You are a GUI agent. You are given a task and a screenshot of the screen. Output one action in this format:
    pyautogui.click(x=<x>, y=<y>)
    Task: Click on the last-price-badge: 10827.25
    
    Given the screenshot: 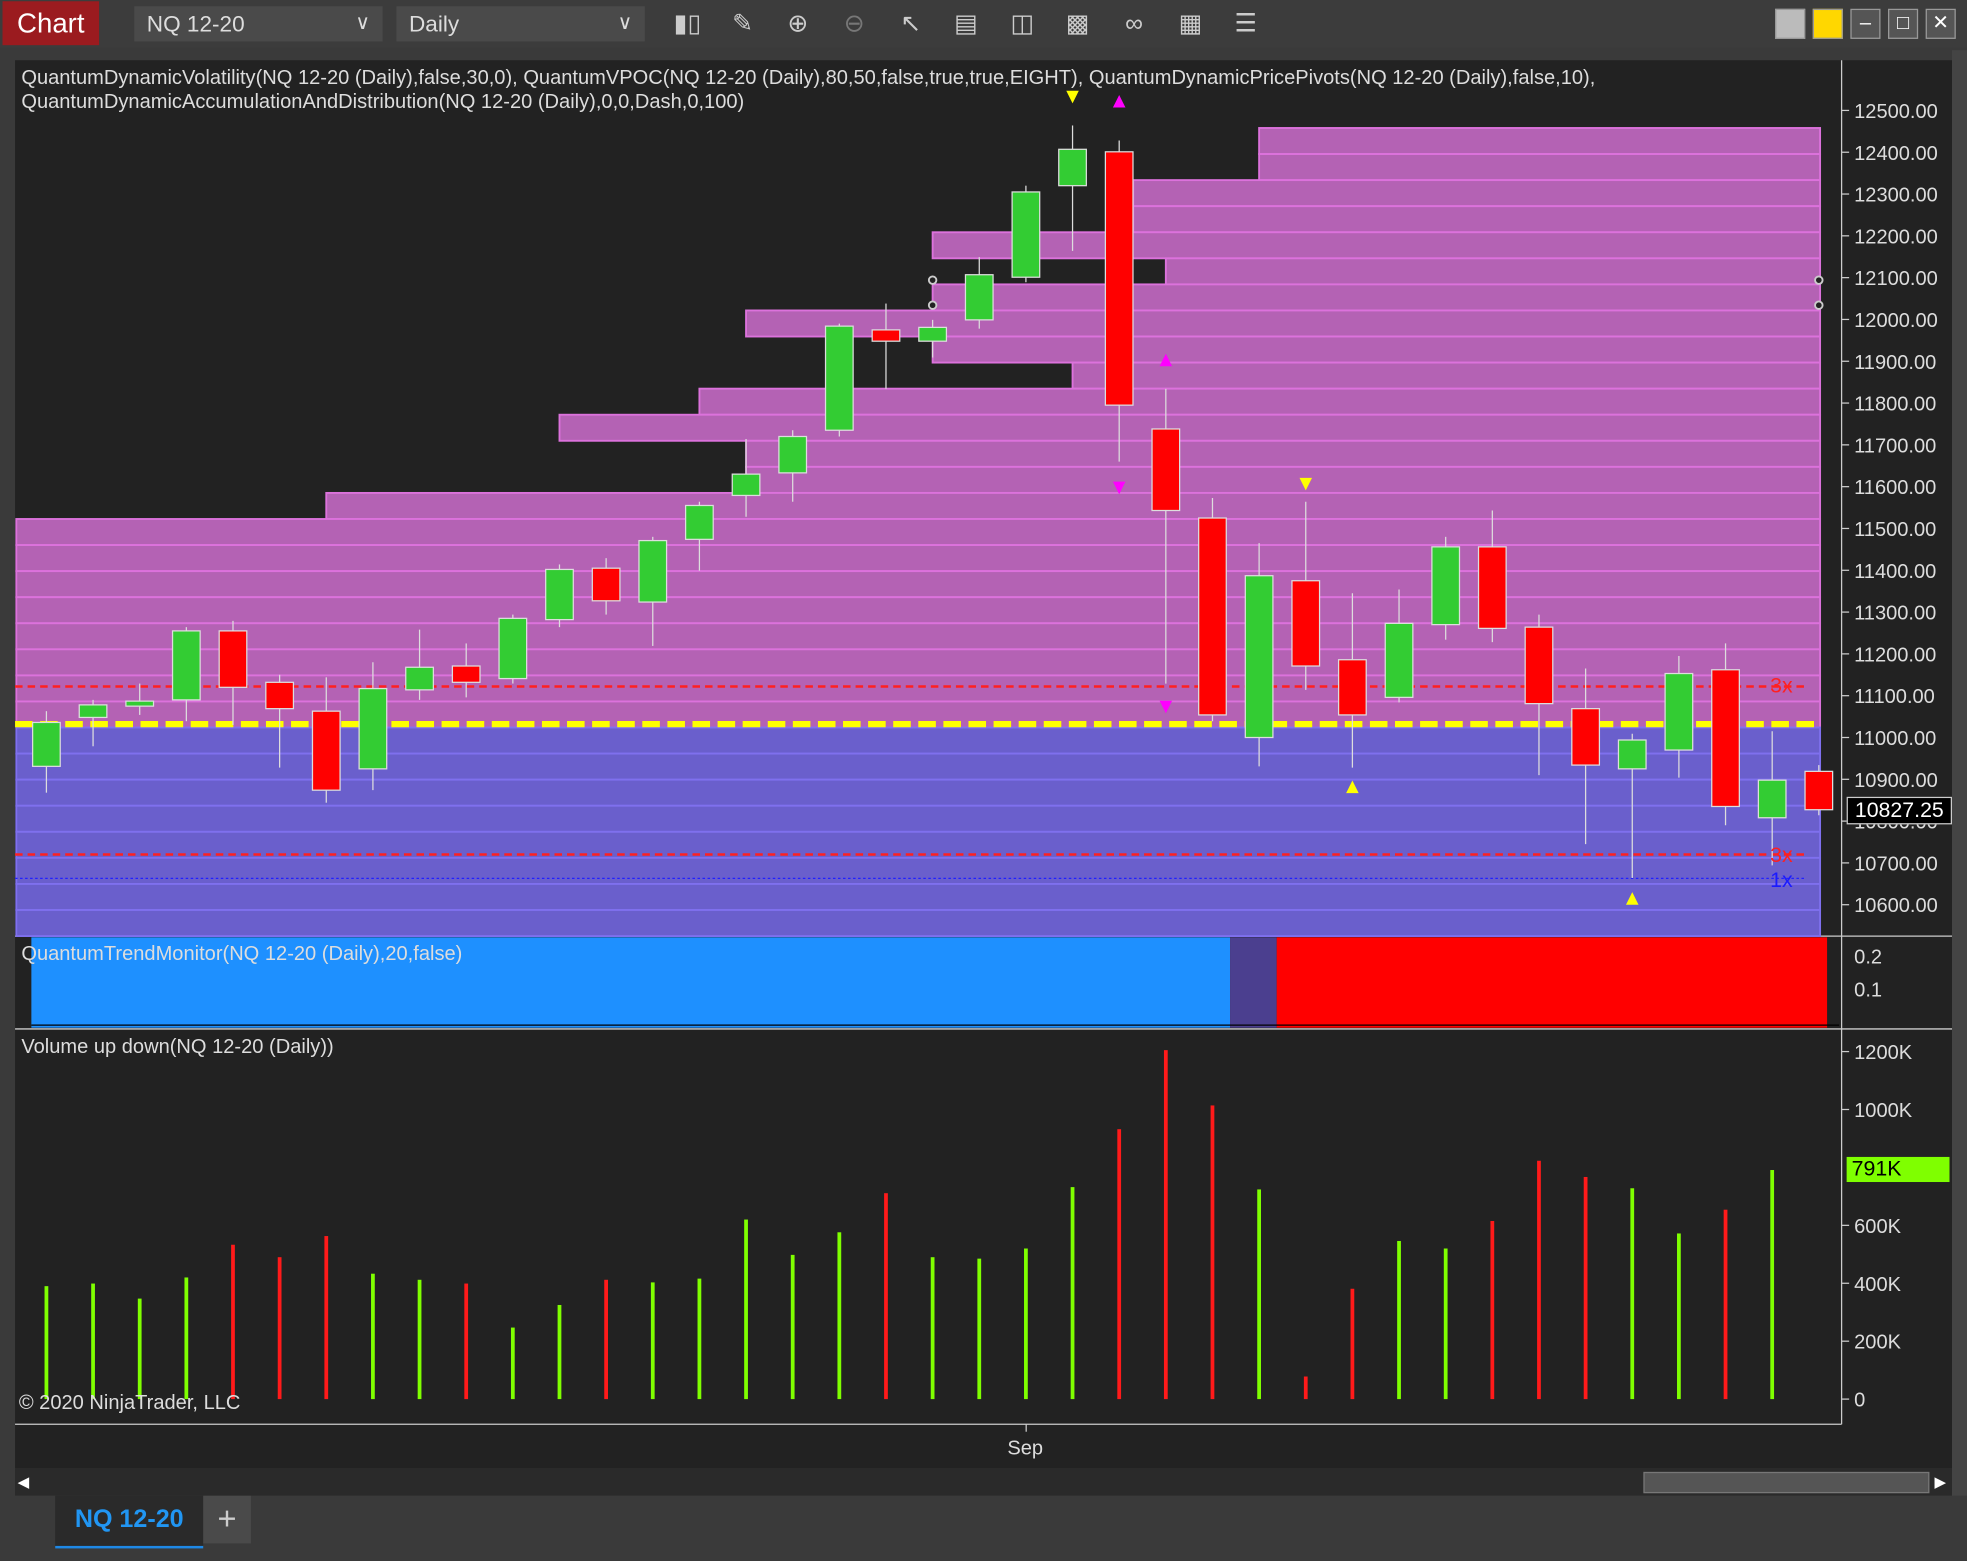 What is the action you would take?
    pyautogui.click(x=1899, y=810)
    